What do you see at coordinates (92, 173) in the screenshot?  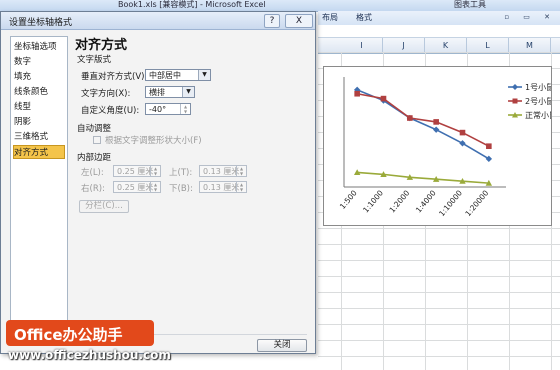 I see `left-margin-label: 左(L):` at bounding box center [92, 173].